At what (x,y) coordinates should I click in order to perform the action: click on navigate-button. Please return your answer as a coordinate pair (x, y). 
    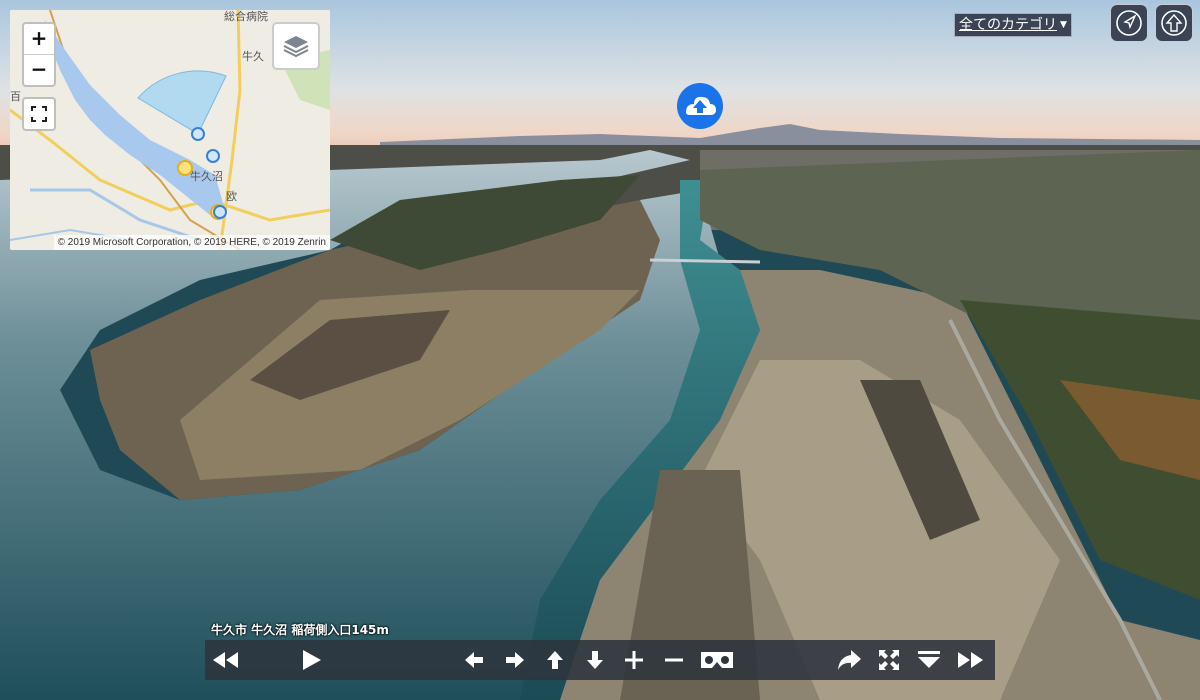
    Looking at the image, I should click on (1129, 23).